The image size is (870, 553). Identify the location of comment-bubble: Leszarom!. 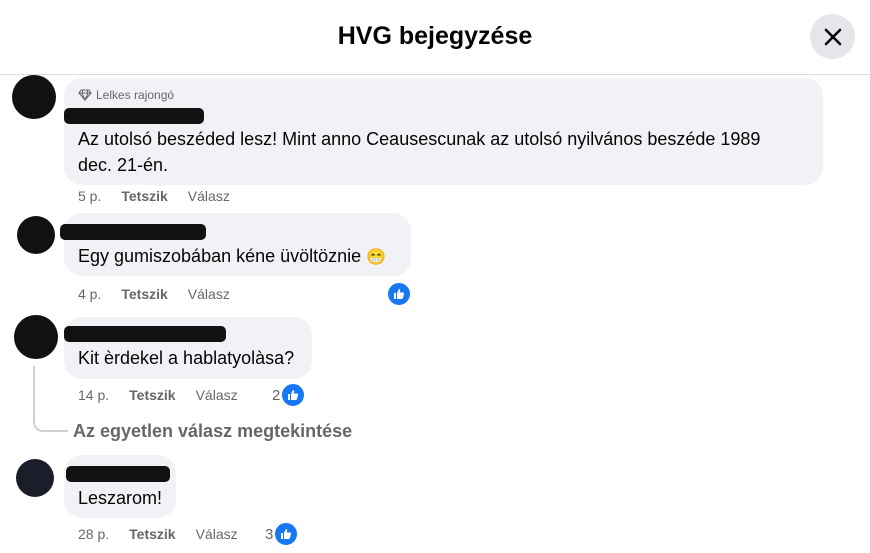
(120, 486).